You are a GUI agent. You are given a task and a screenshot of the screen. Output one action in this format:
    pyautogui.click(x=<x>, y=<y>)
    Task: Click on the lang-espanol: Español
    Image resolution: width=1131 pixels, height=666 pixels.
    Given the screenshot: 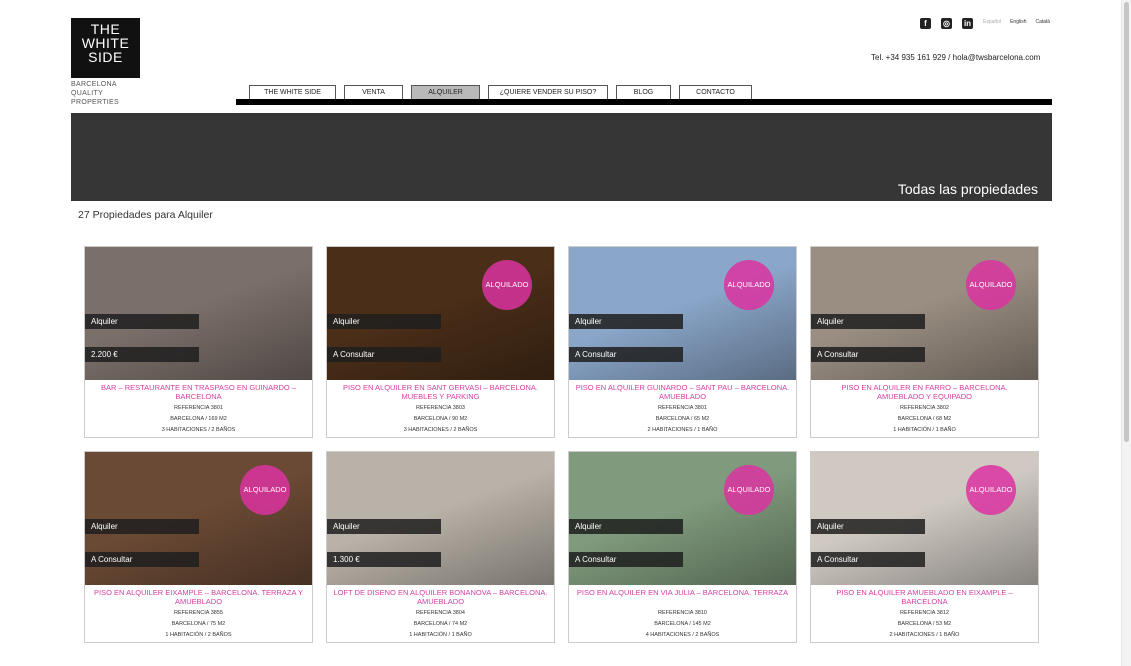 What is the action you would take?
    pyautogui.click(x=992, y=22)
    